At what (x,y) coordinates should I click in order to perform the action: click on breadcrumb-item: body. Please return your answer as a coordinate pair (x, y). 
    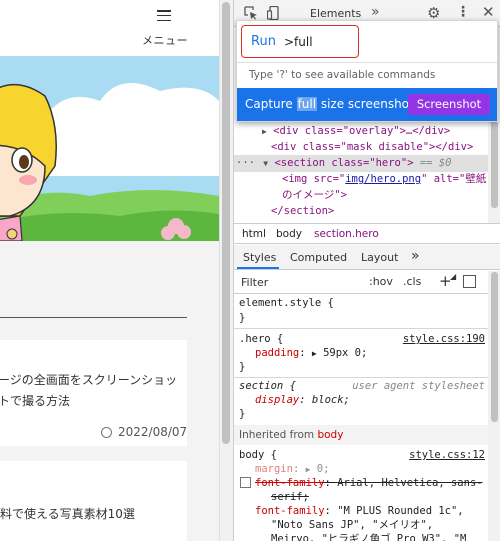
    Looking at the image, I should click on (289, 234).